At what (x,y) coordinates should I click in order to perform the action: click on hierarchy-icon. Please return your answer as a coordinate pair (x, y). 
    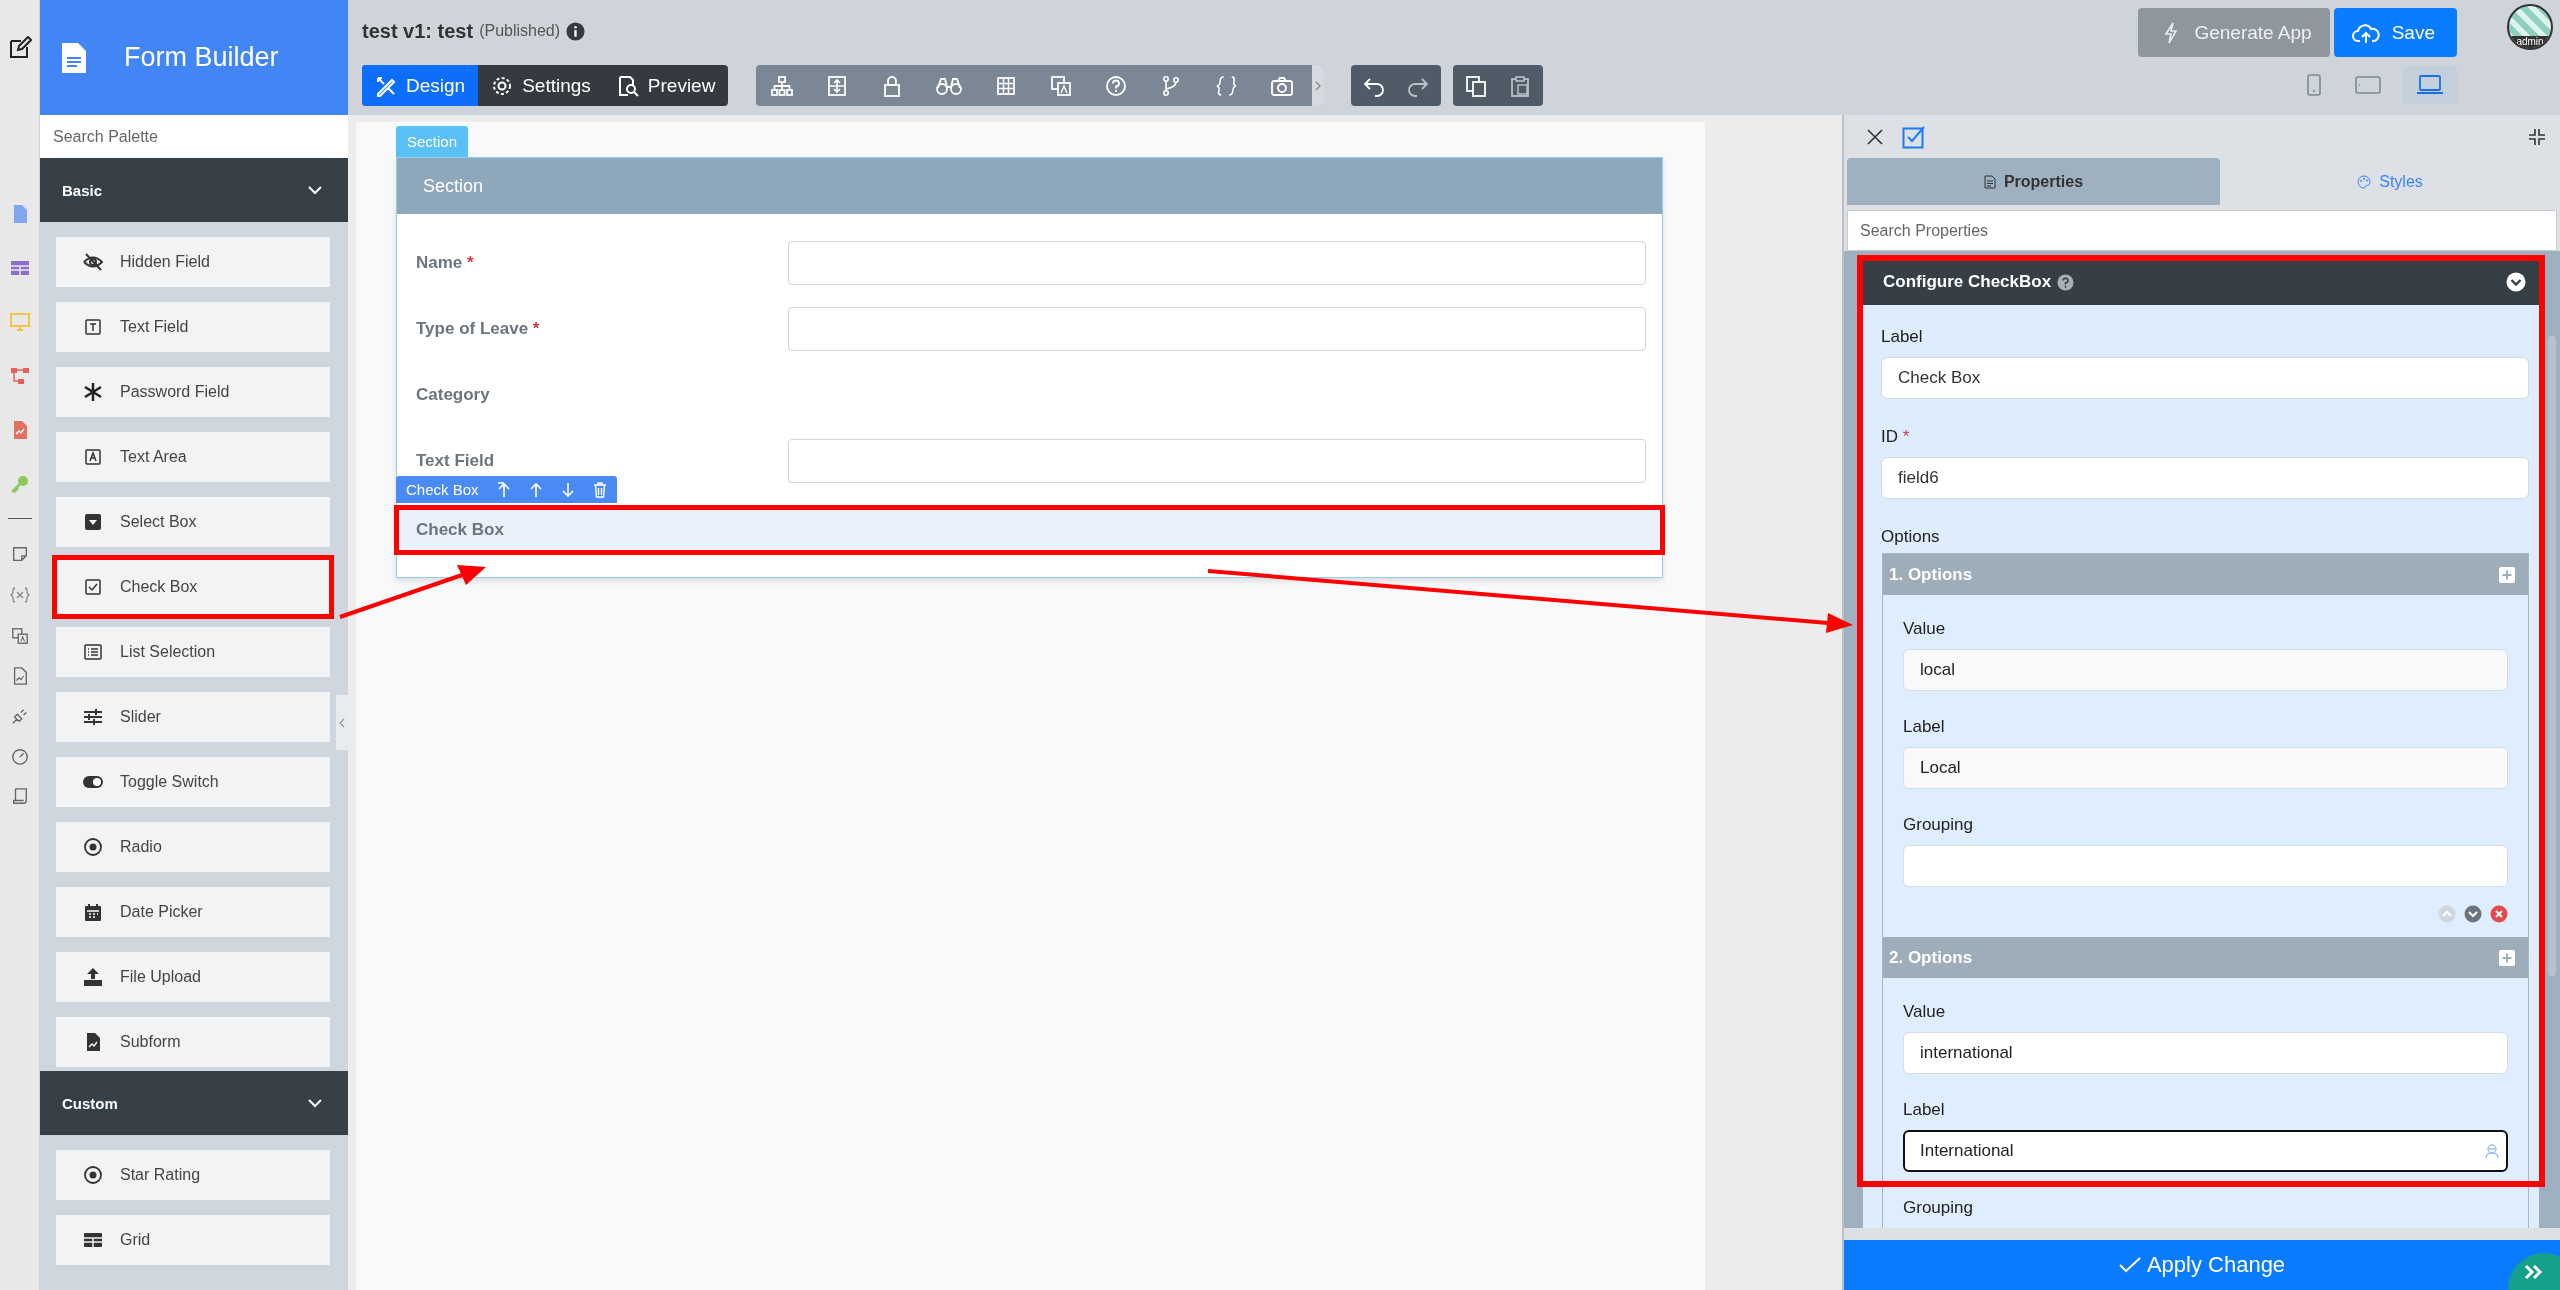
    Looking at the image, I should click on (782, 85).